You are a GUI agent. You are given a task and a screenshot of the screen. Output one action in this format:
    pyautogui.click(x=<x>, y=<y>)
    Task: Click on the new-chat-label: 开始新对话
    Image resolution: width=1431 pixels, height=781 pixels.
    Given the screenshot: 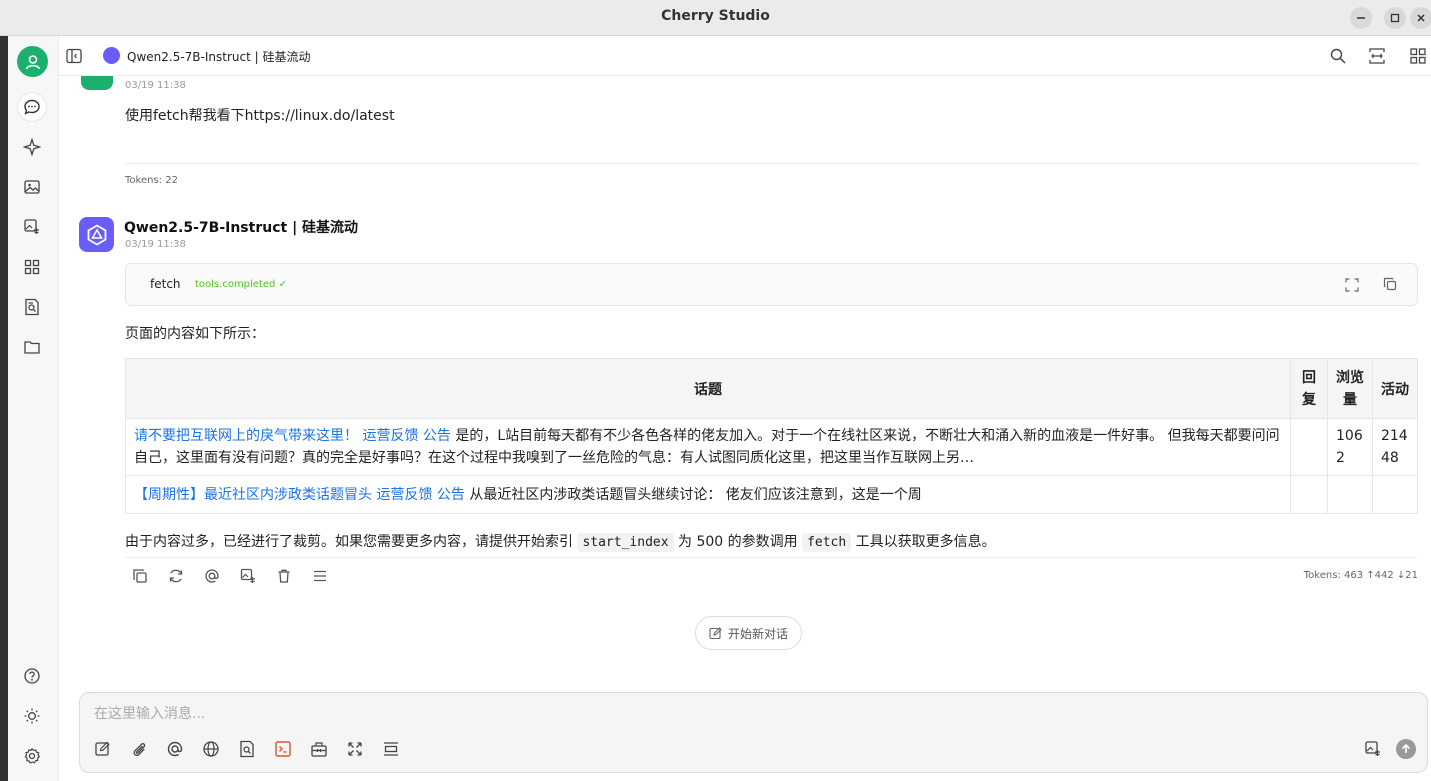 What is the action you would take?
    pyautogui.click(x=757, y=633)
    